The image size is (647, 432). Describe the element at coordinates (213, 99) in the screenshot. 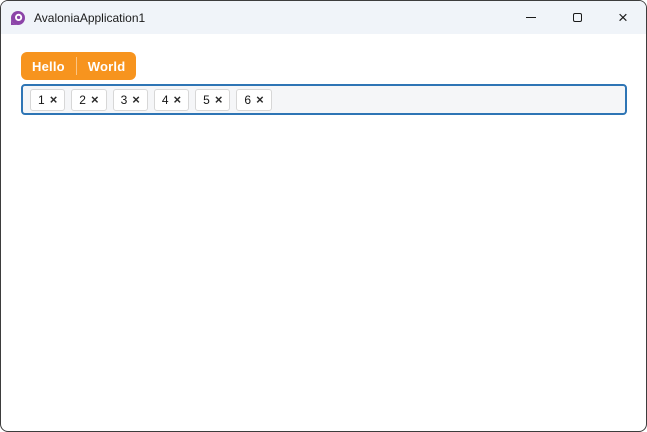

I see `chip-5: 5 ×` at that location.